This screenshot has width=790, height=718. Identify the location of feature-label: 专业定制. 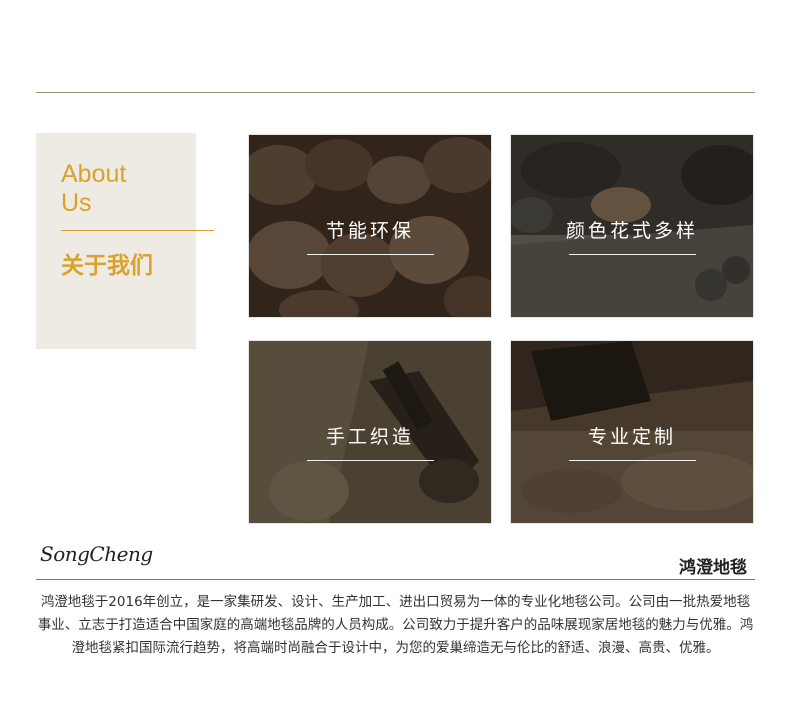
(631, 437).